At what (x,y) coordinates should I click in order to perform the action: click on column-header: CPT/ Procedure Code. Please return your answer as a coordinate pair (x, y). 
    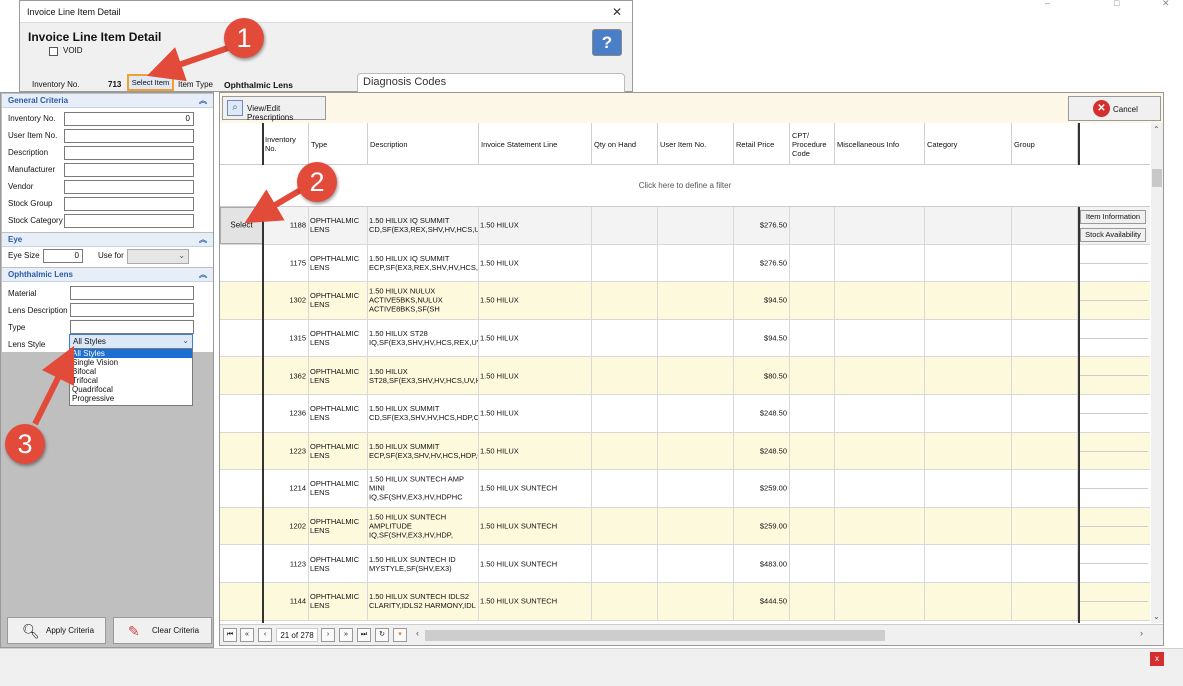
    Looking at the image, I should click on (812, 144).